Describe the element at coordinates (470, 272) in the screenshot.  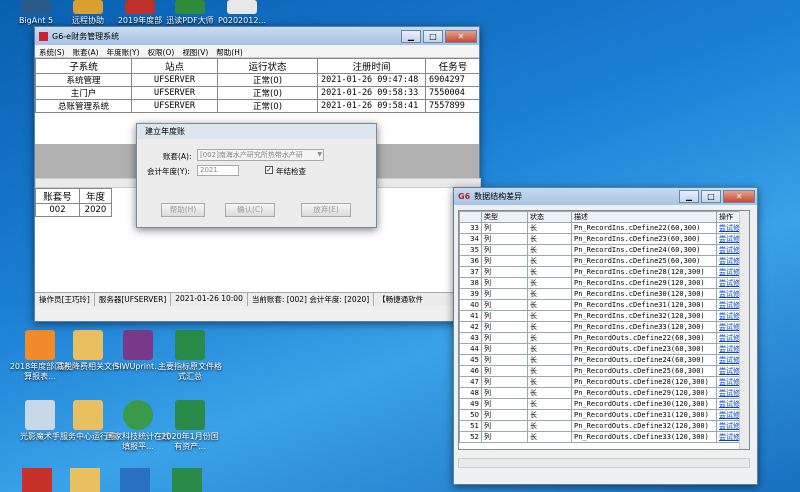
I see `row-index: 37` at that location.